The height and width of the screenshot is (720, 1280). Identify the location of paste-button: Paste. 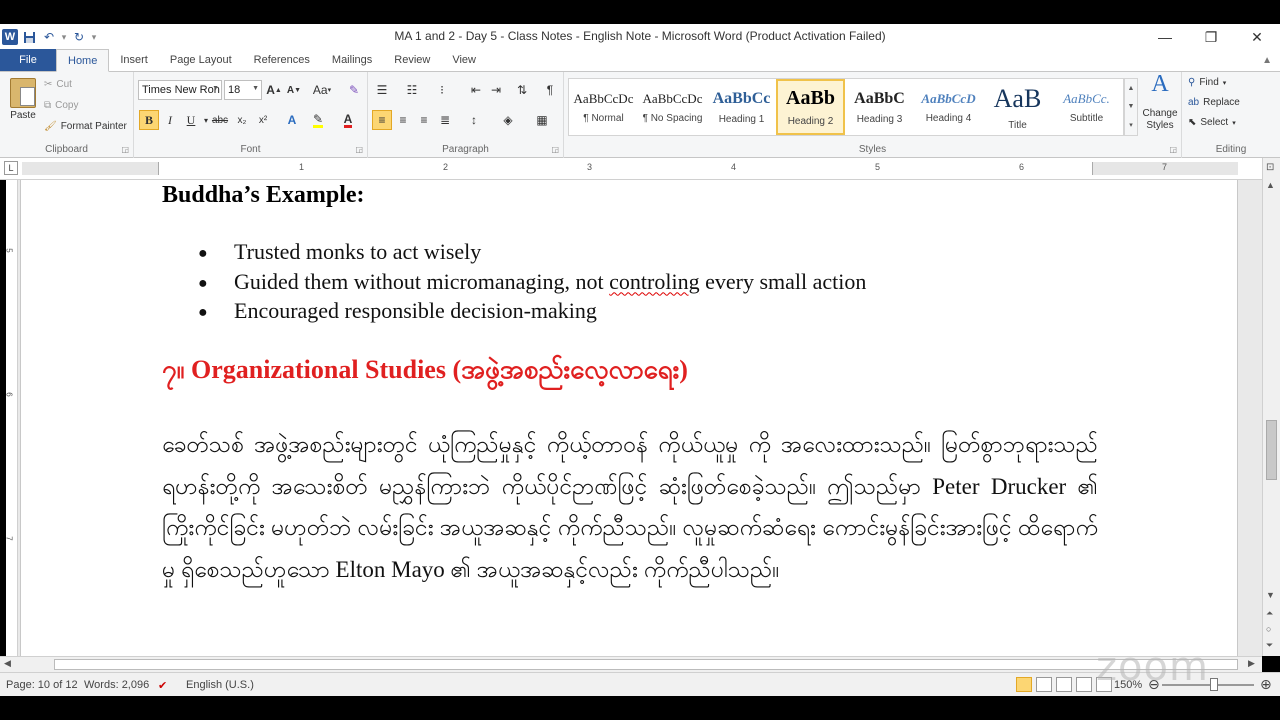
(23, 99).